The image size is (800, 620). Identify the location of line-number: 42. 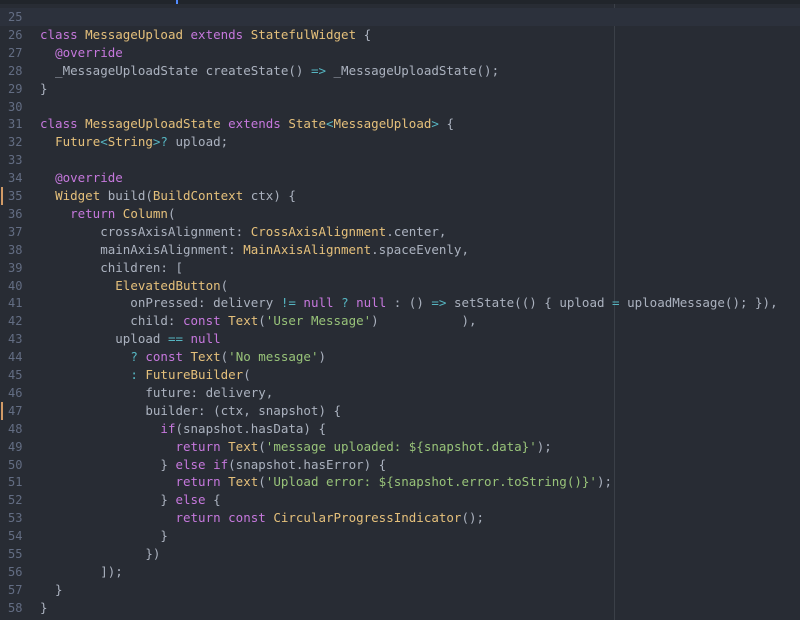
(15, 321).